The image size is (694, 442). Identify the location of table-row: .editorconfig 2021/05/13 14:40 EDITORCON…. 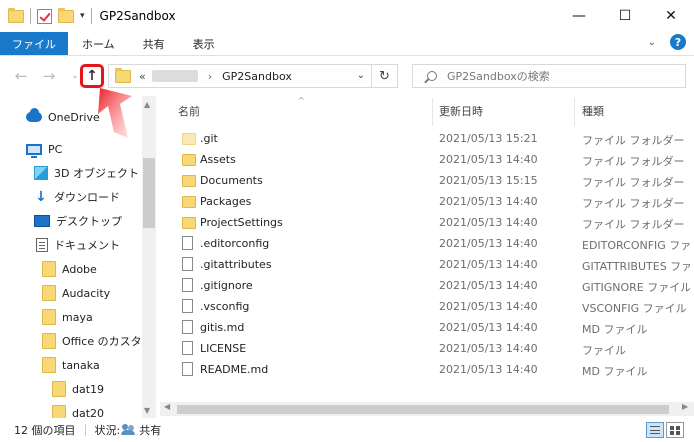
(427, 243).